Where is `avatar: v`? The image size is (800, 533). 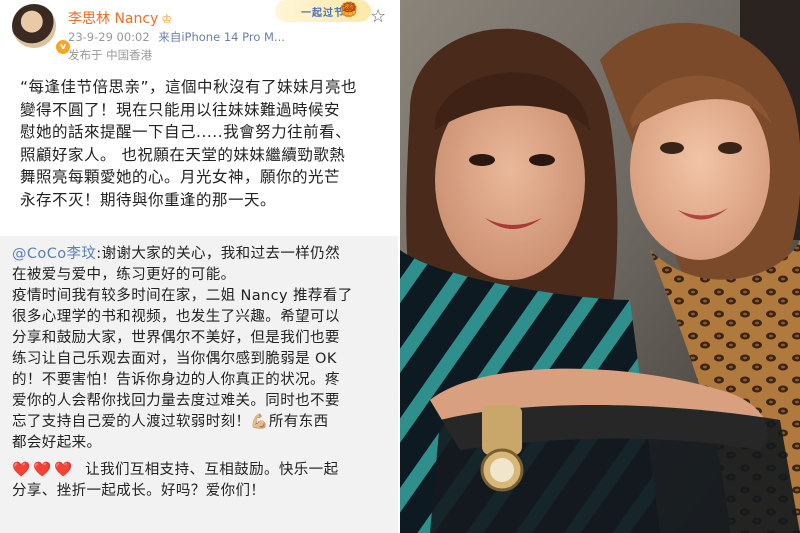
avatar: v is located at coordinates (42, 30).